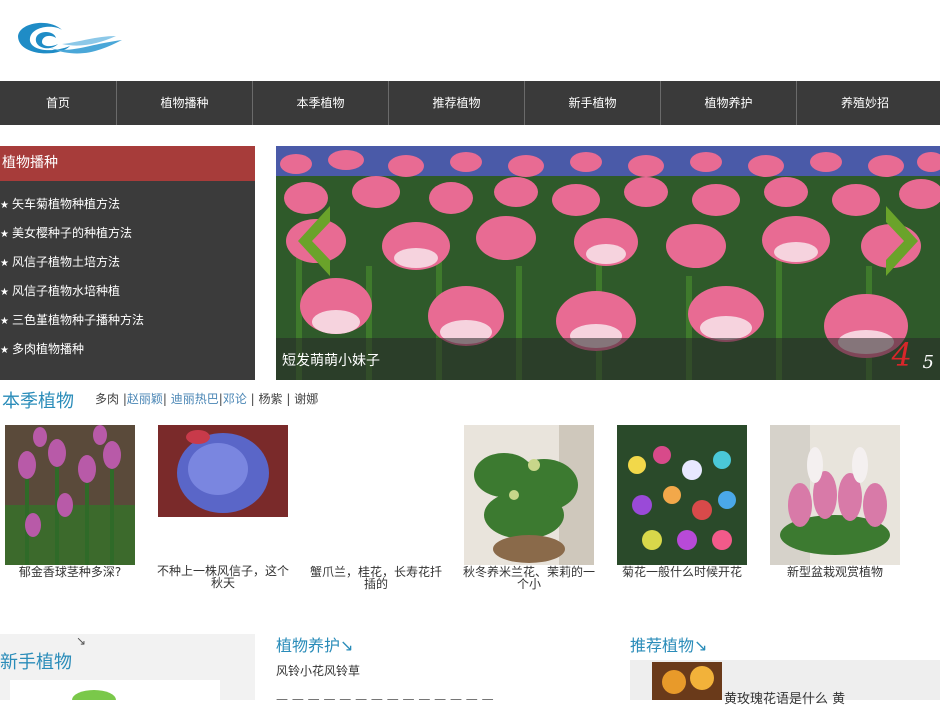  What do you see at coordinates (78, 320) in the screenshot?
I see `sidebar-item-label: 三色堇植物种子播种方法` at bounding box center [78, 320].